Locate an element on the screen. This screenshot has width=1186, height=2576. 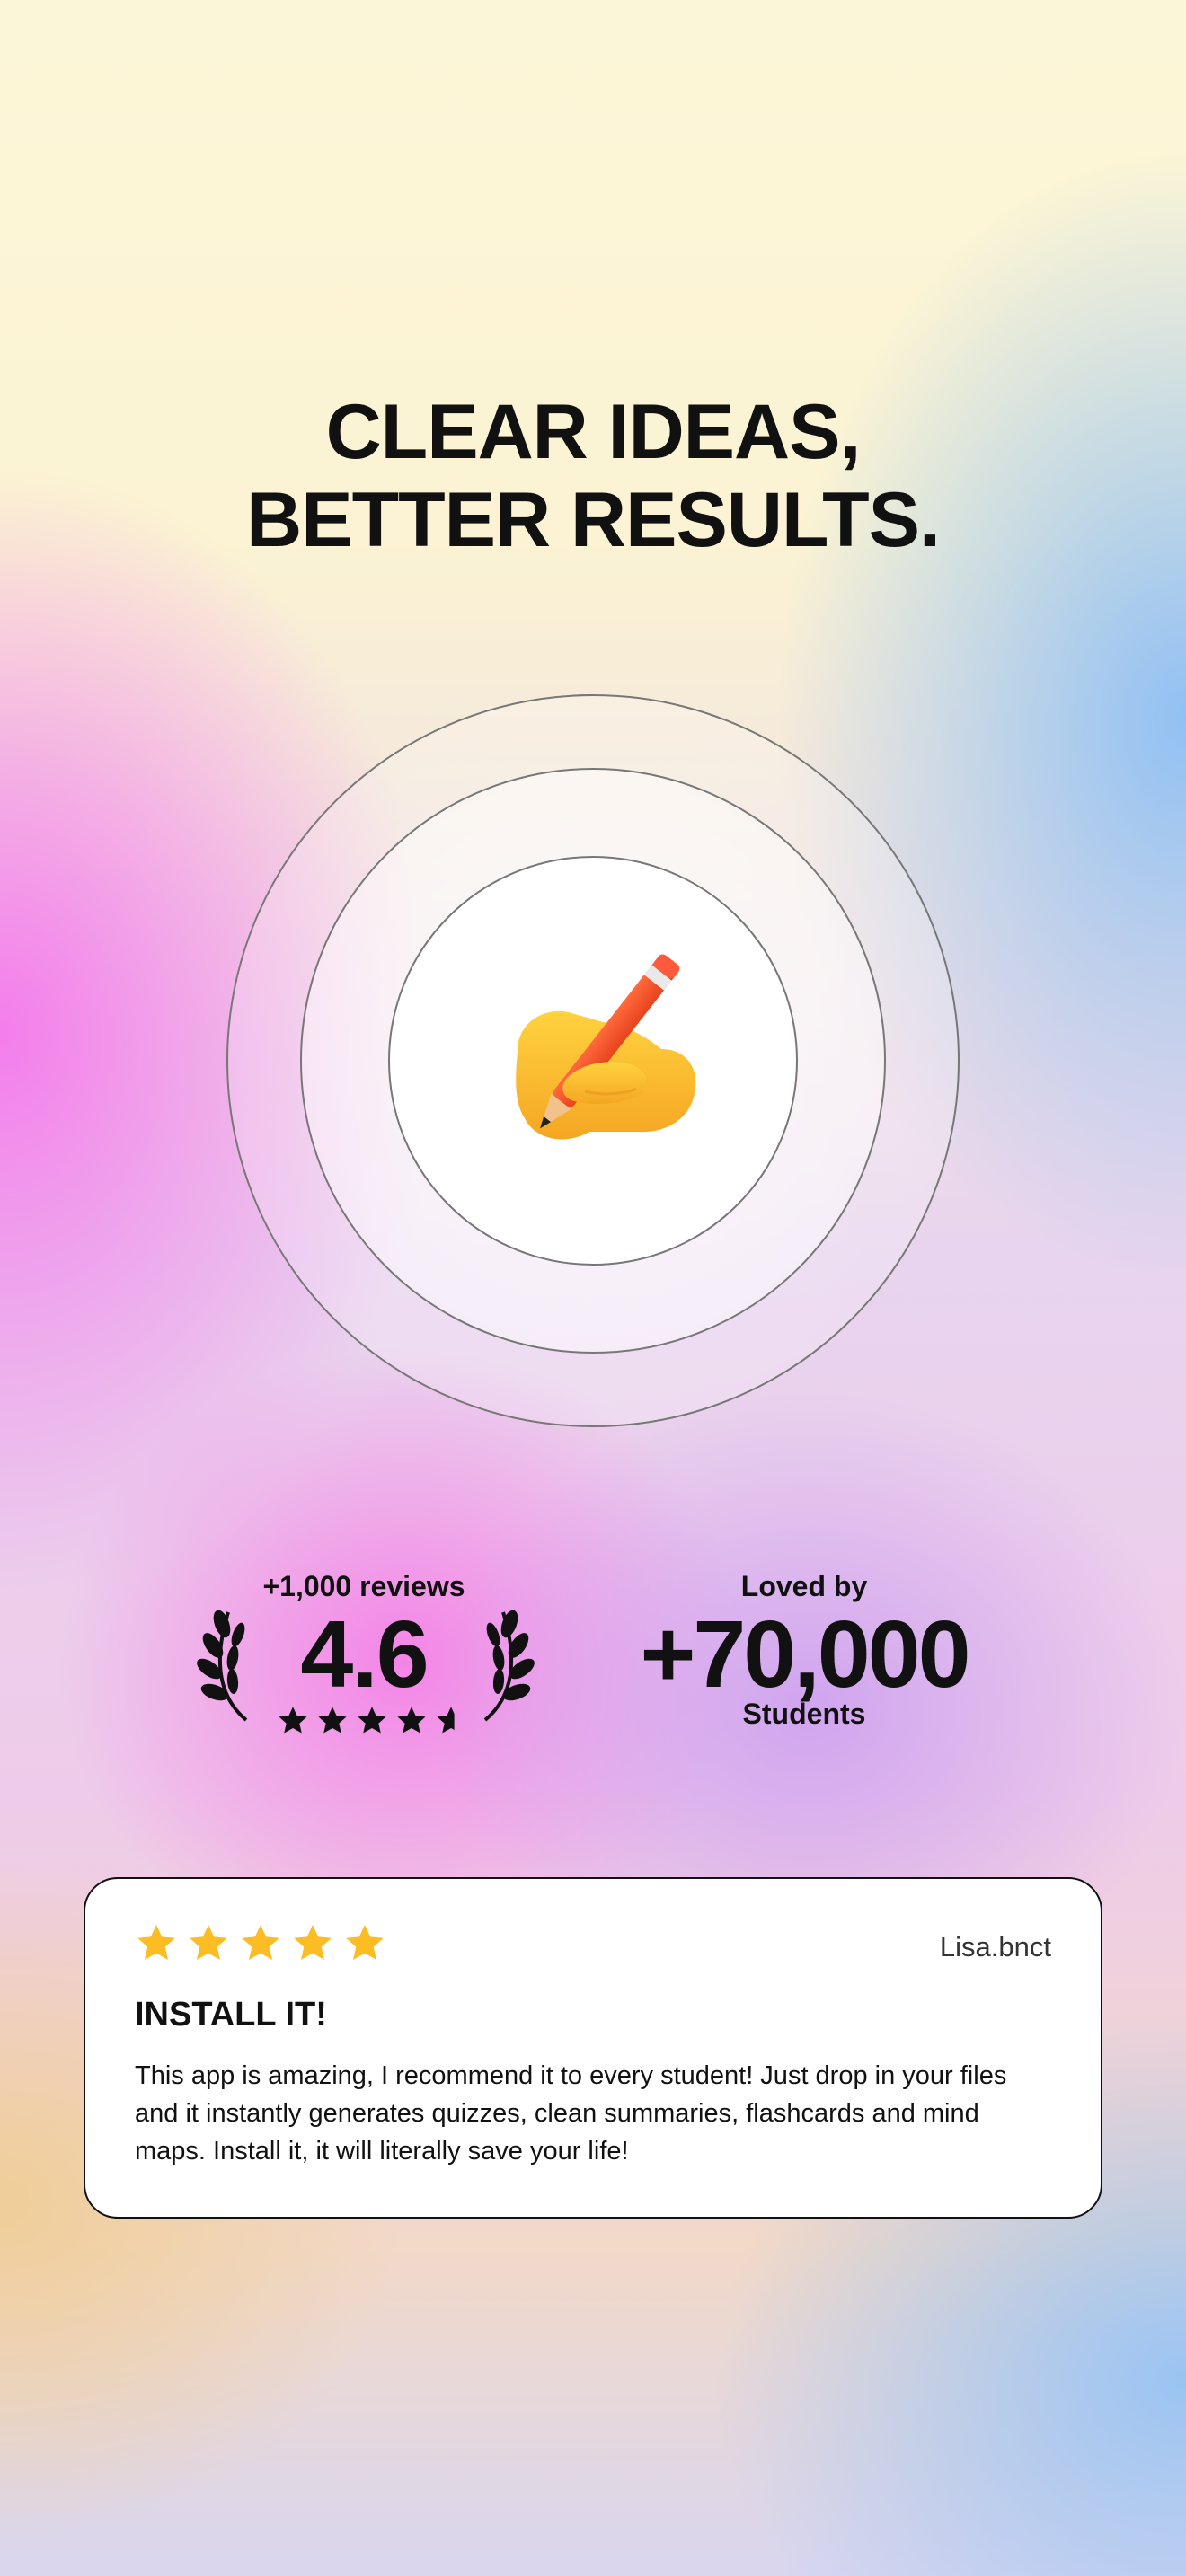
students-block: Loved by +70,000 Students is located at coordinates (804, 1652).